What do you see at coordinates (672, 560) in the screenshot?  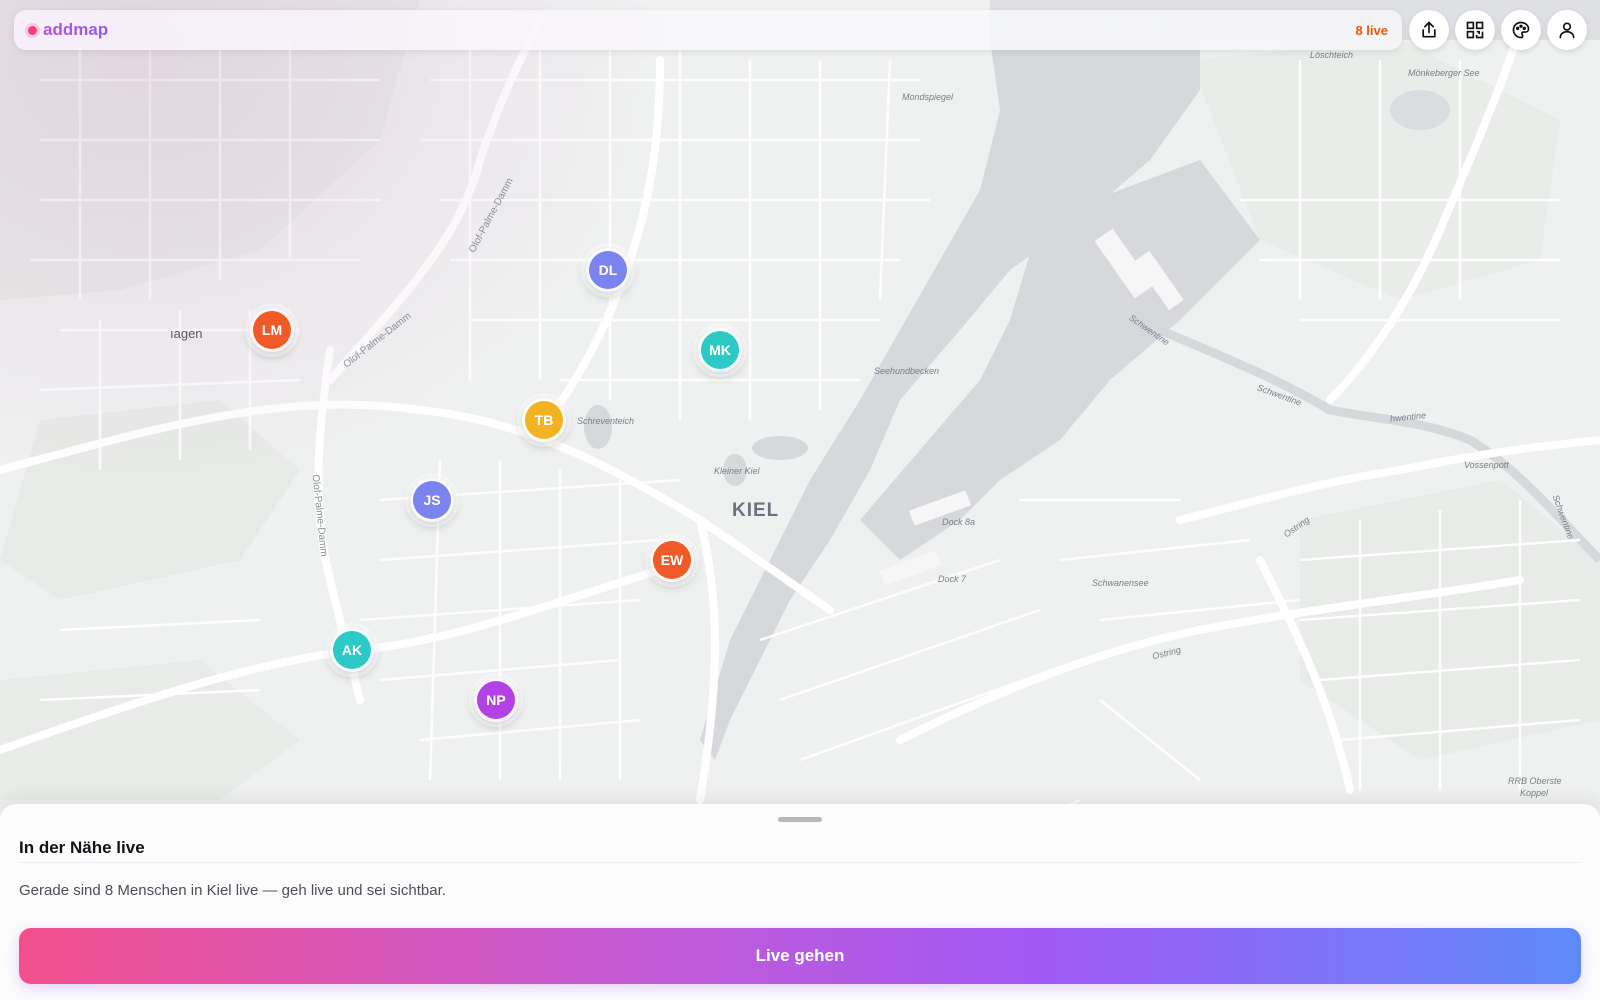 I see `user-marker-ew: EW` at bounding box center [672, 560].